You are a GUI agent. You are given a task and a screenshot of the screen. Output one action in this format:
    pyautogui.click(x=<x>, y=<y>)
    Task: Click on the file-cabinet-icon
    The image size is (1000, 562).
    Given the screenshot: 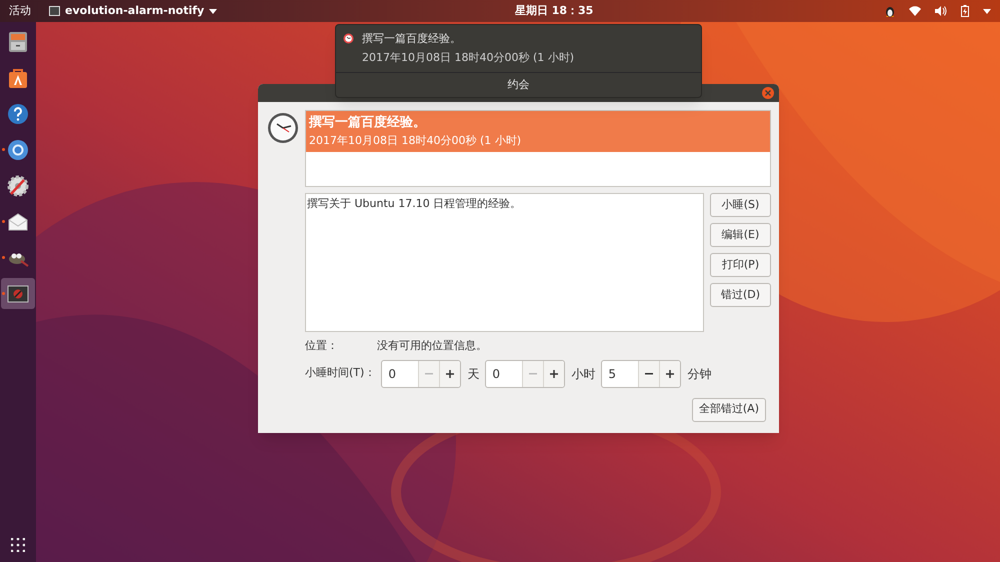 What is the action you would take?
    pyautogui.click(x=18, y=41)
    